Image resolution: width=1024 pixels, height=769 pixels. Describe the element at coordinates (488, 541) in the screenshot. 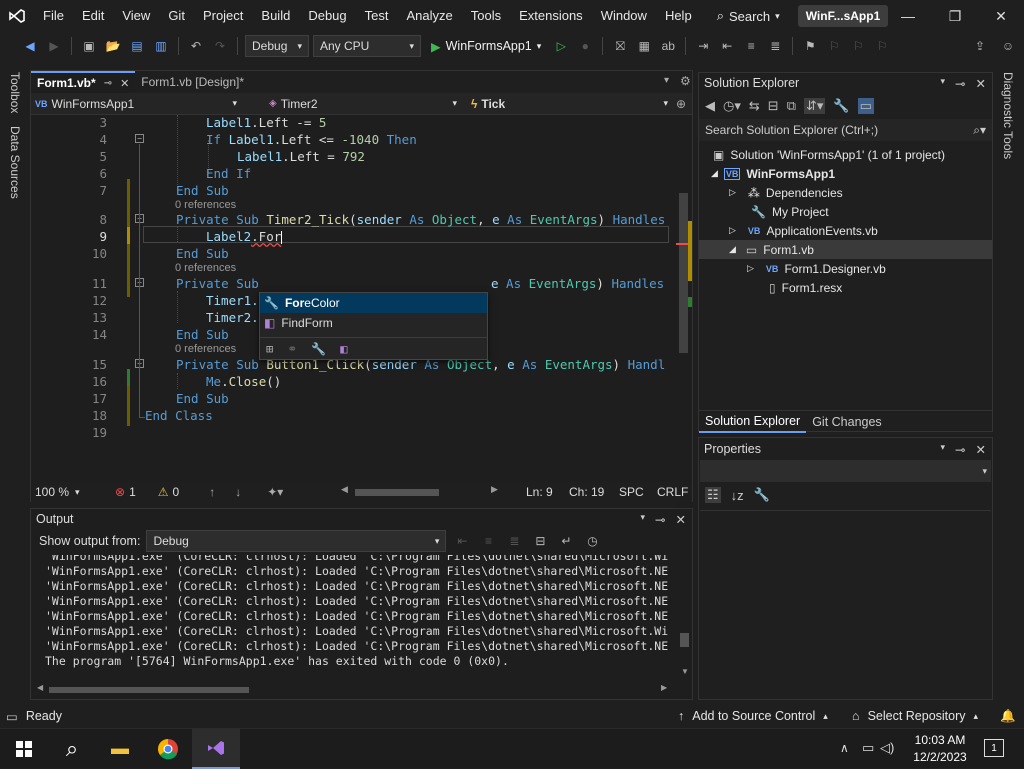

I see `prev-message-icon: ≡` at that location.